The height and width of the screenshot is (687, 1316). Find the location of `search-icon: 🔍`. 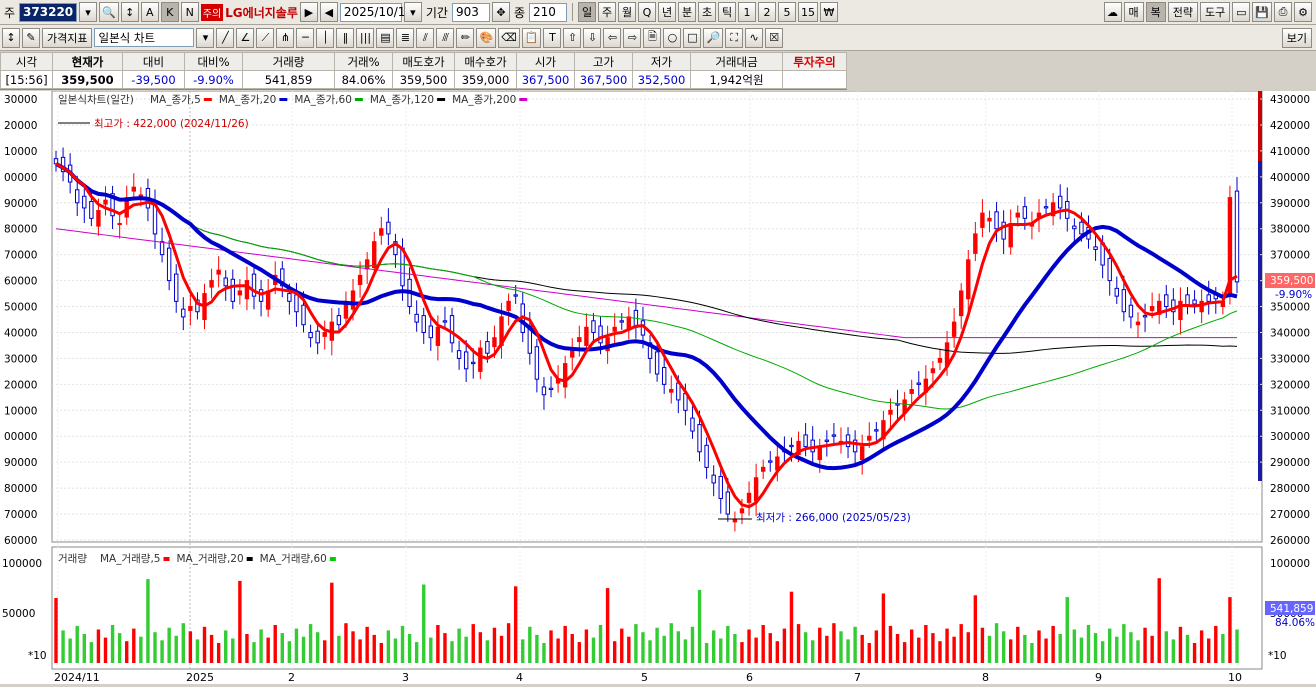

search-icon: 🔍 is located at coordinates (109, 12).